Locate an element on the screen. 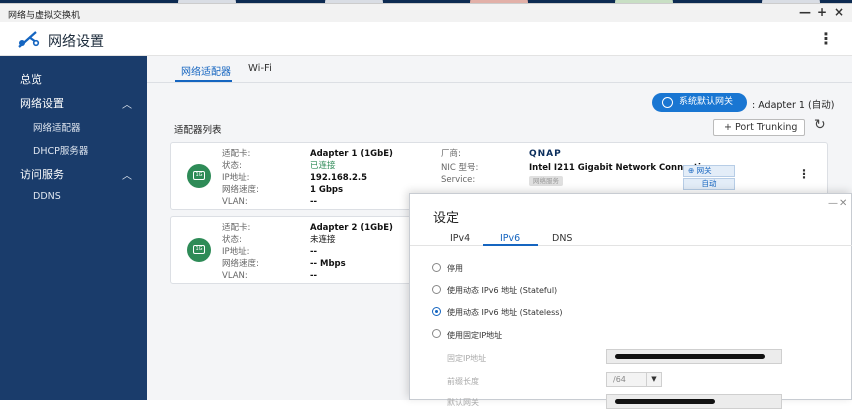  vendor-logo: QNAP is located at coordinates (545, 154).